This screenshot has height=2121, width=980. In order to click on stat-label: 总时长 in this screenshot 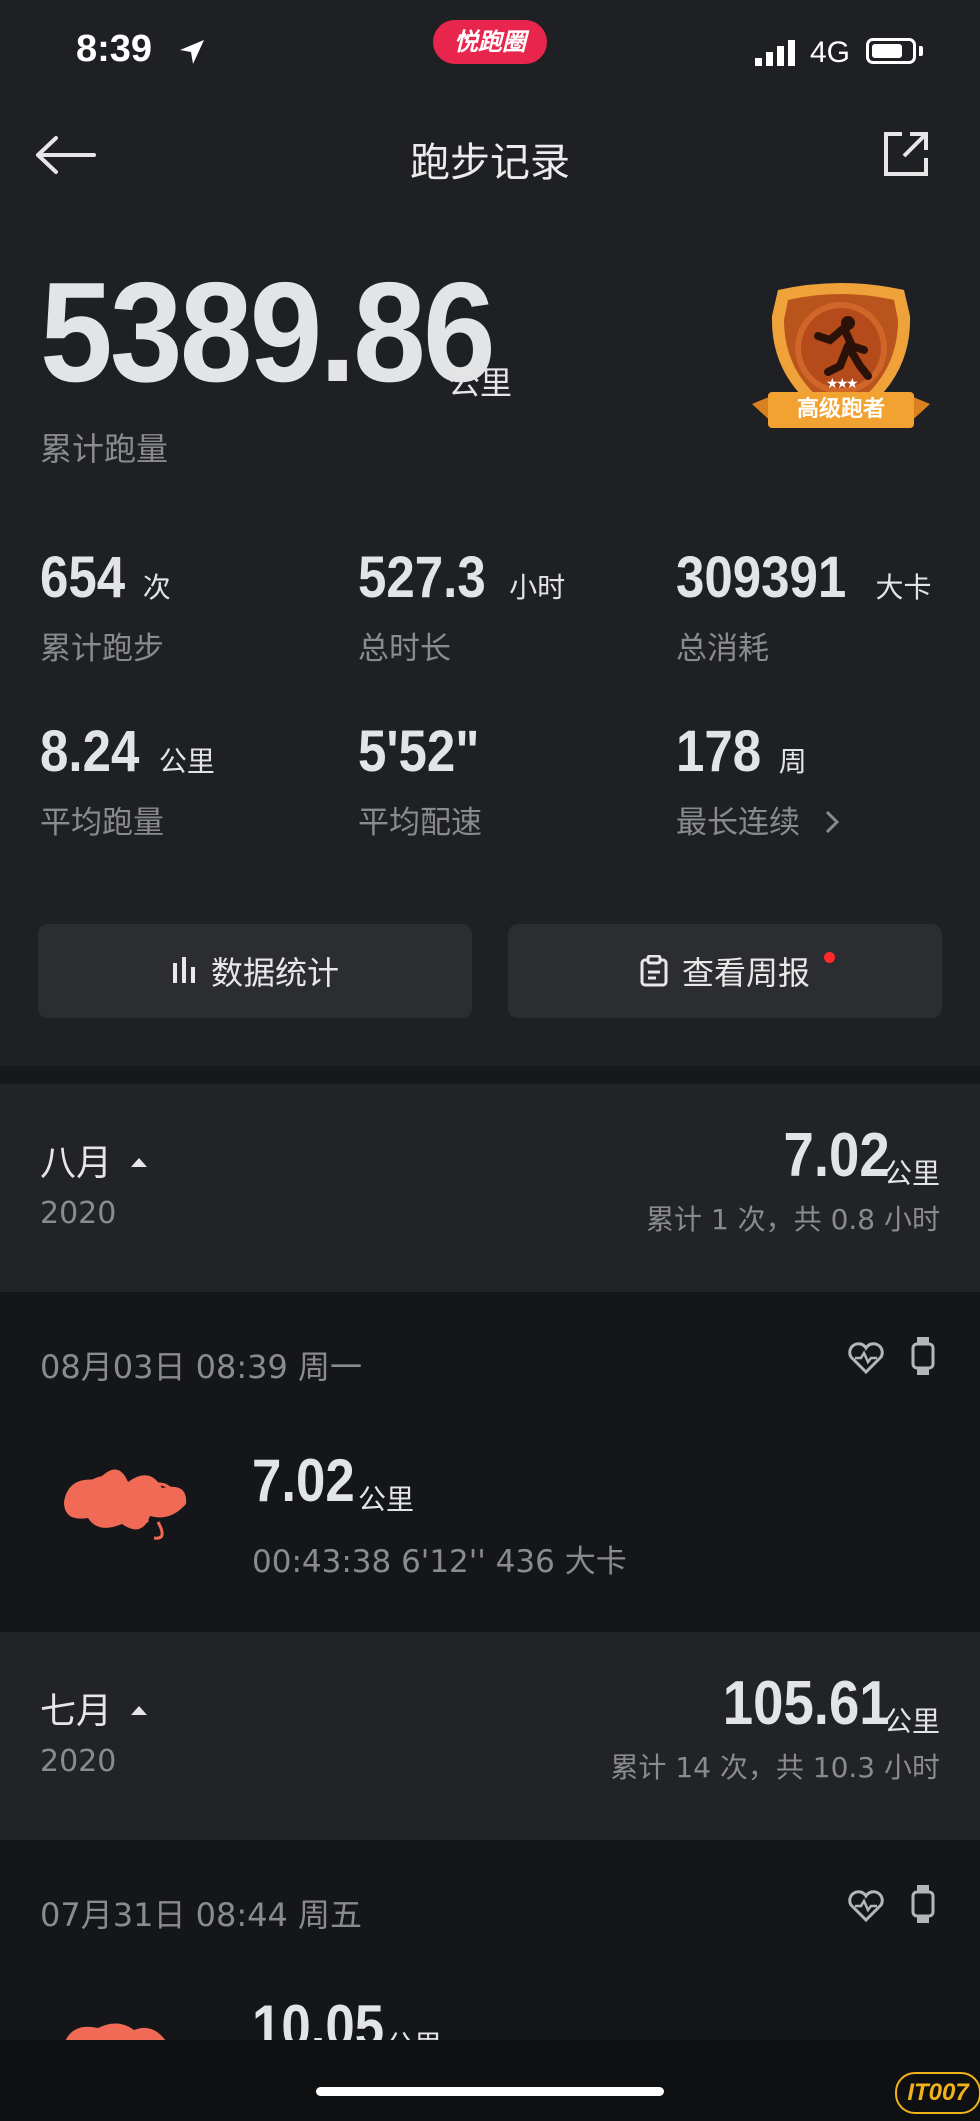, I will do `click(404, 649)`.